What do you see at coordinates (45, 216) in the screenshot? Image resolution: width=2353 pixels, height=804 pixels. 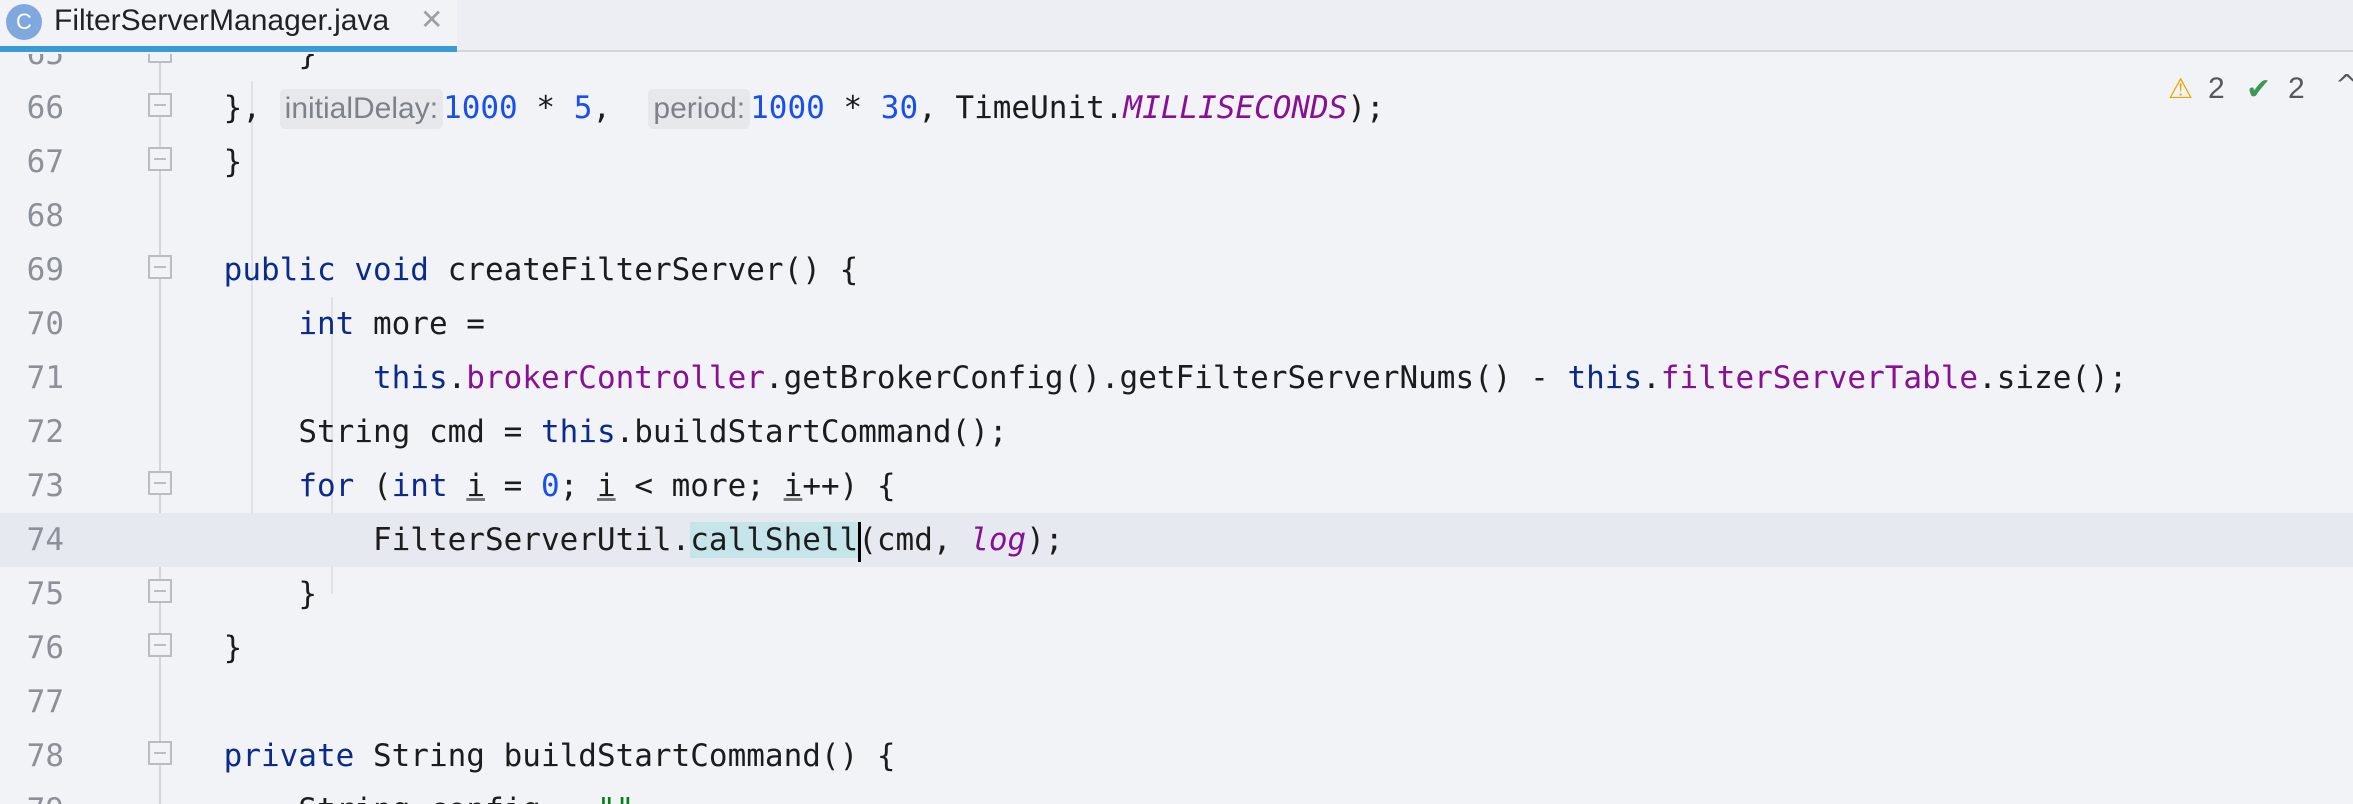 I see `line-number: 68` at bounding box center [45, 216].